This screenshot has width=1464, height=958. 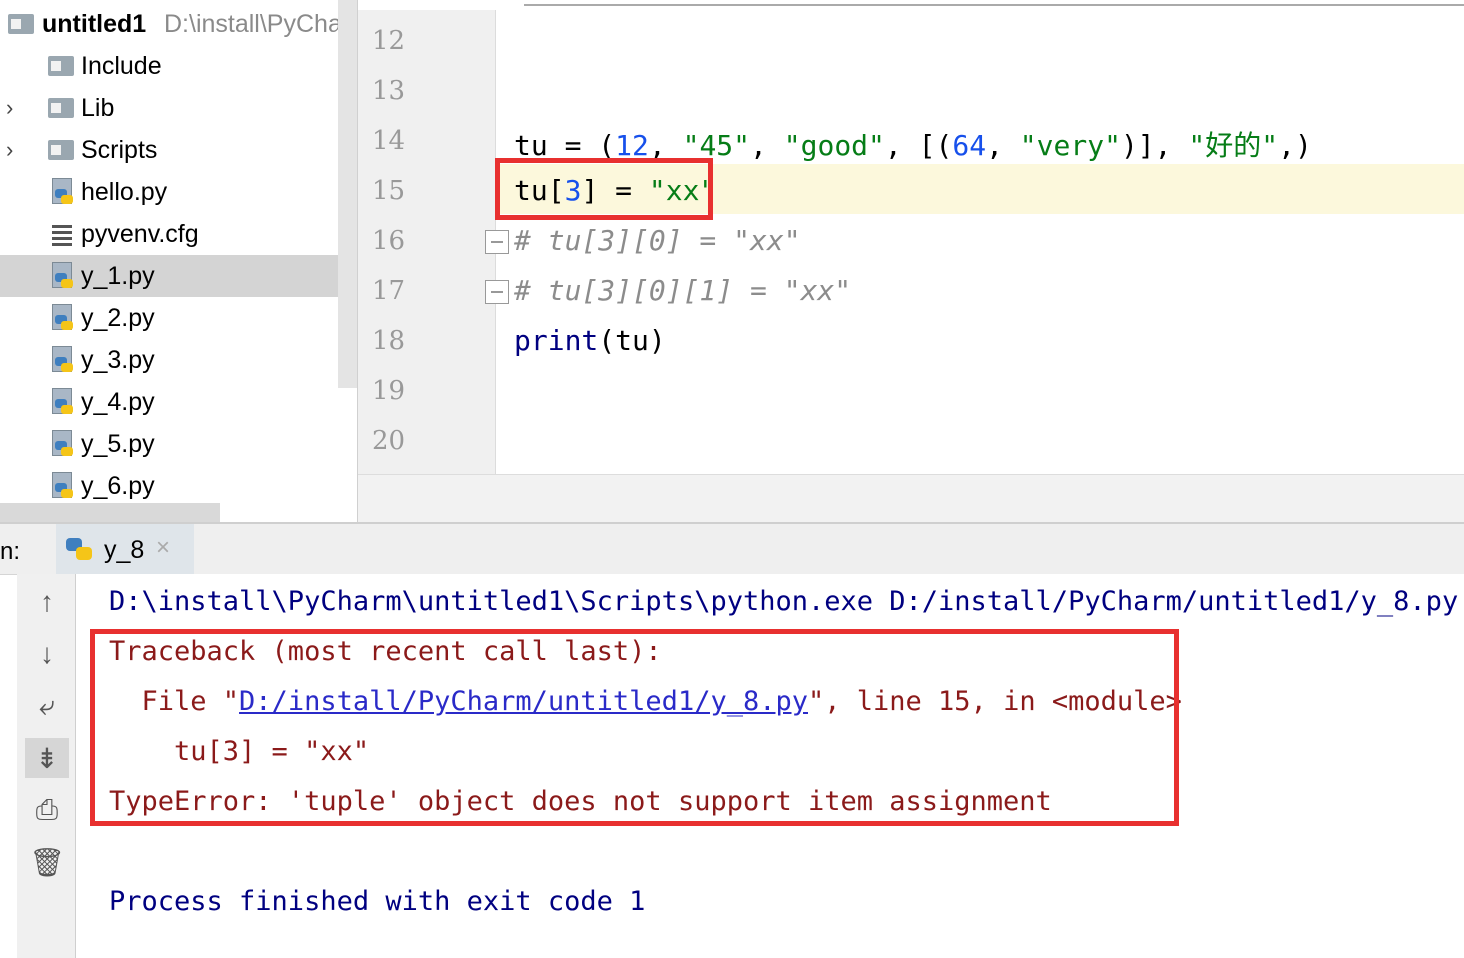 What do you see at coordinates (169, 192) in the screenshot?
I see `tree-item-hello-py: hello.py` at bounding box center [169, 192].